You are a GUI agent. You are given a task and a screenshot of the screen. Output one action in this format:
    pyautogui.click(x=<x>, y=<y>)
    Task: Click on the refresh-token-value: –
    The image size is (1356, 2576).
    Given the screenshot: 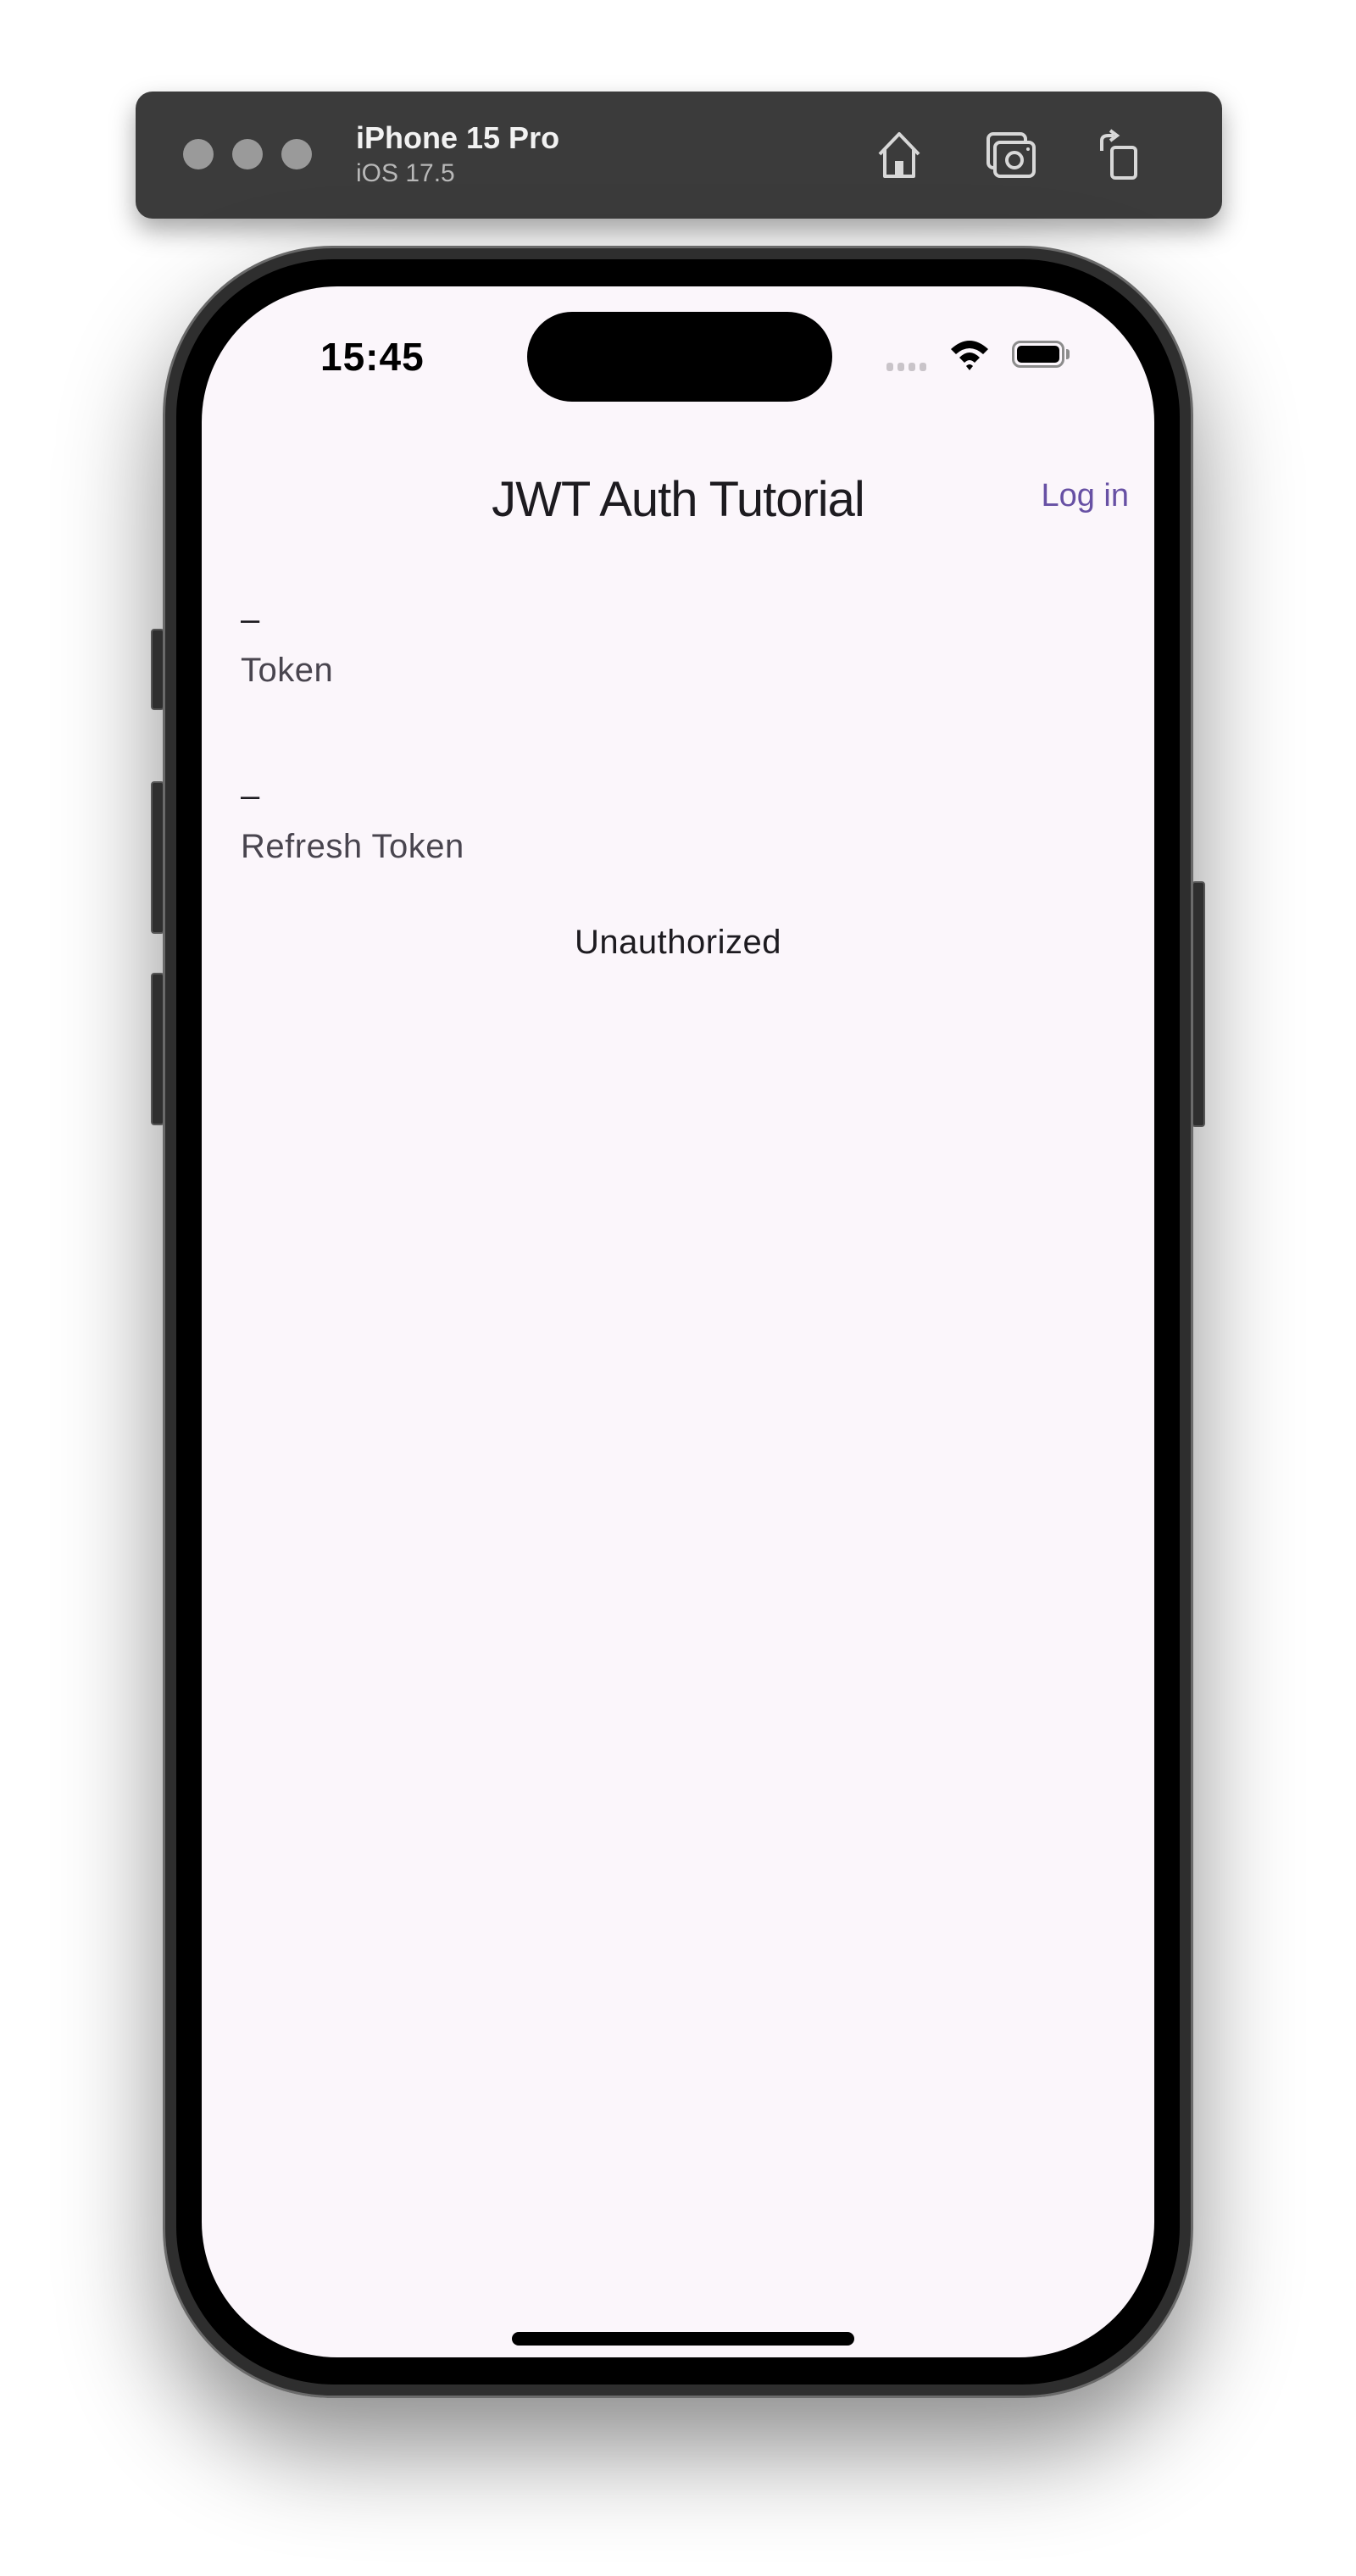 What is the action you would take?
    pyautogui.click(x=251, y=795)
    